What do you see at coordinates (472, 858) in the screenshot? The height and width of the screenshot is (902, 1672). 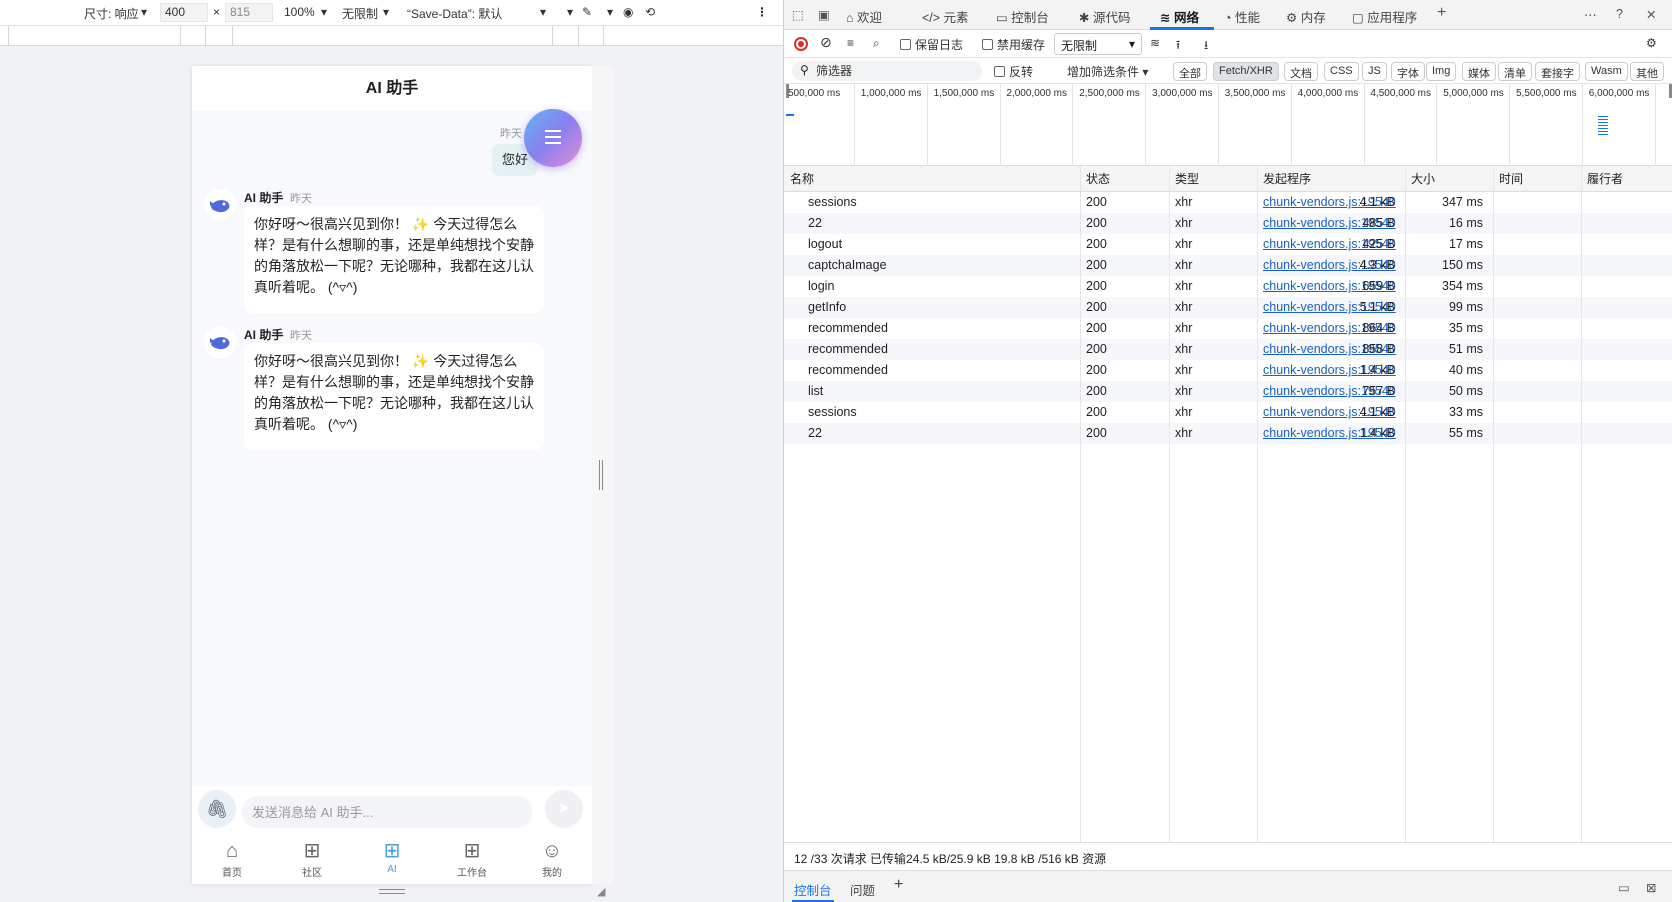 I see `tab-workbench: ⊞ 工作台` at bounding box center [472, 858].